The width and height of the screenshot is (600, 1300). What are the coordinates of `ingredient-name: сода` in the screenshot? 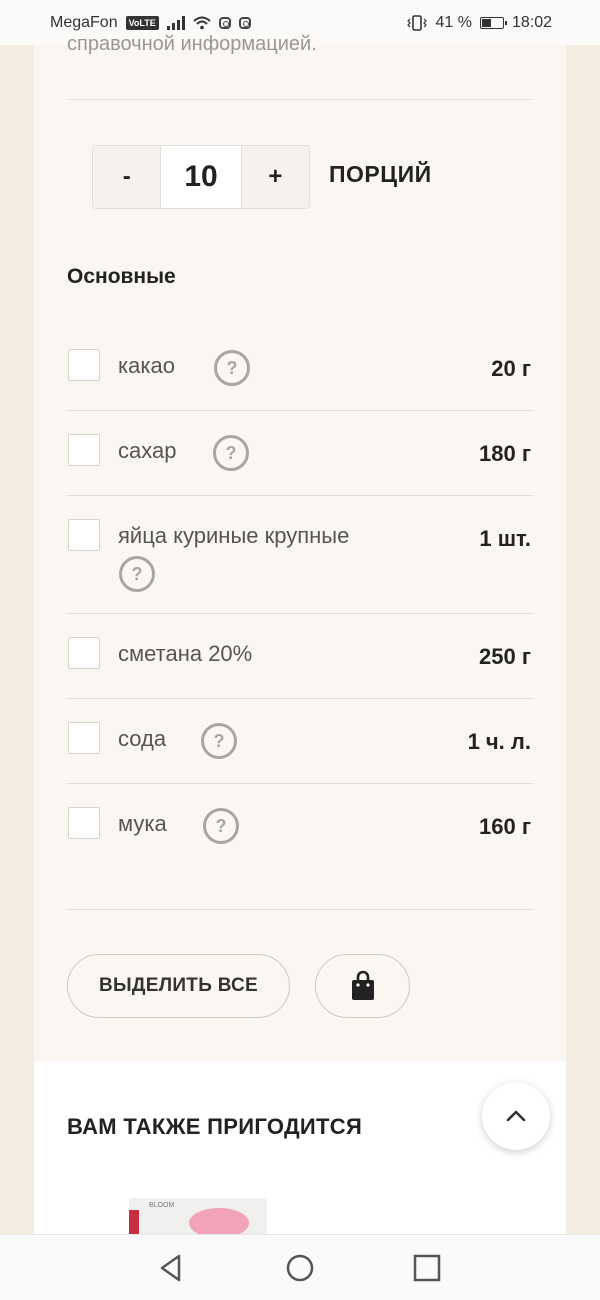 It's located at (142, 738).